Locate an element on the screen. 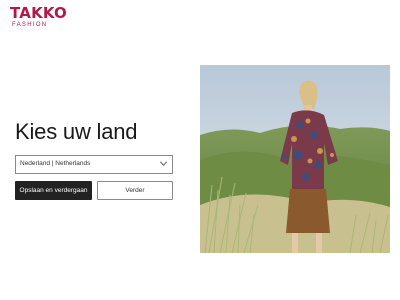  chevron-down-icon is located at coordinates (163, 163).